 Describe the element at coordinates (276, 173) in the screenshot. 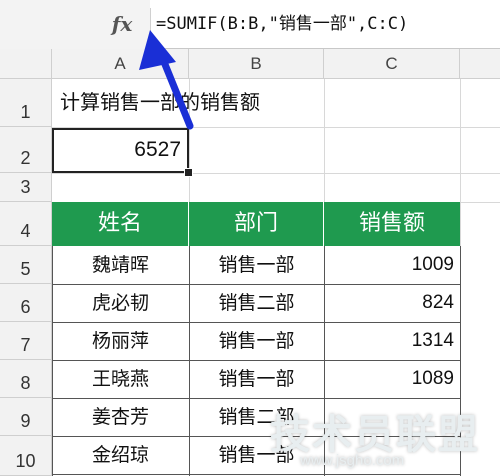

I see `grid-line` at that location.